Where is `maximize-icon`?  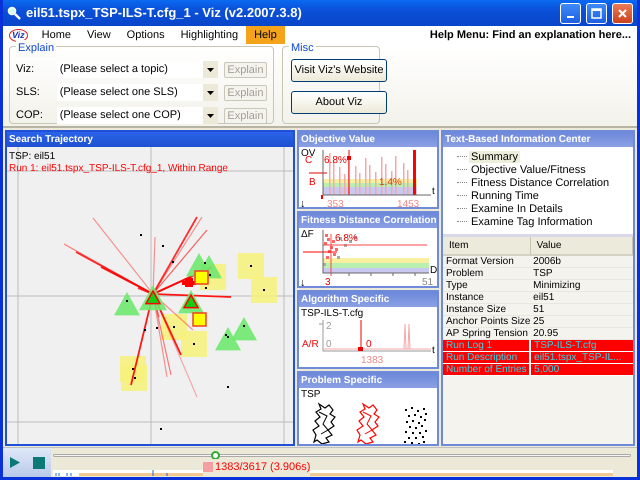 maximize-icon is located at coordinates (596, 13).